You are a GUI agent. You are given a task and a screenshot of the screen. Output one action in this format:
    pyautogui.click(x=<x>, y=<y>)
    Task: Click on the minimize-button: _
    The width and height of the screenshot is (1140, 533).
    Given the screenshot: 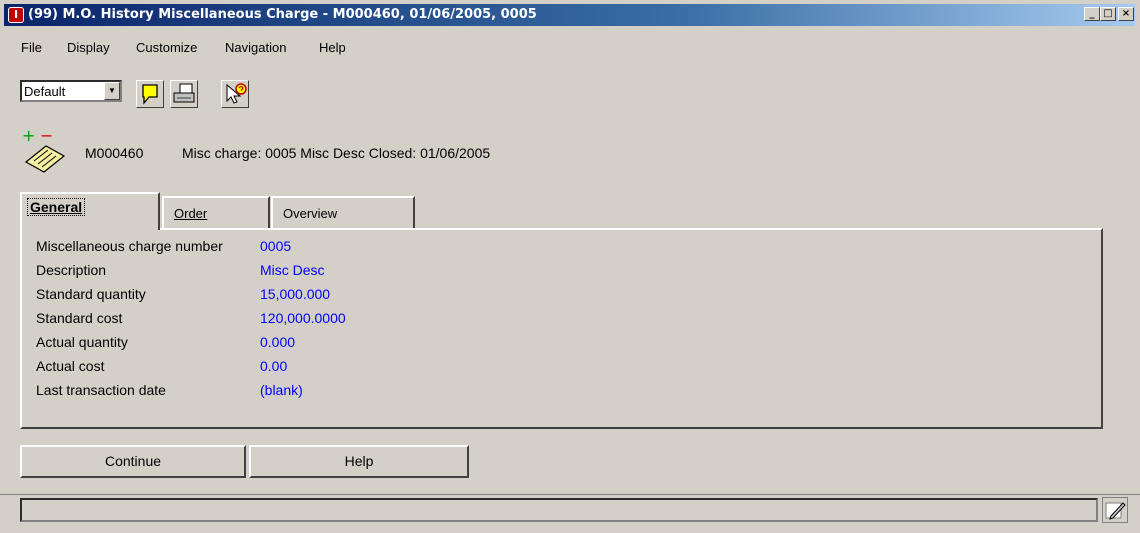 What is the action you would take?
    pyautogui.click(x=1092, y=14)
    